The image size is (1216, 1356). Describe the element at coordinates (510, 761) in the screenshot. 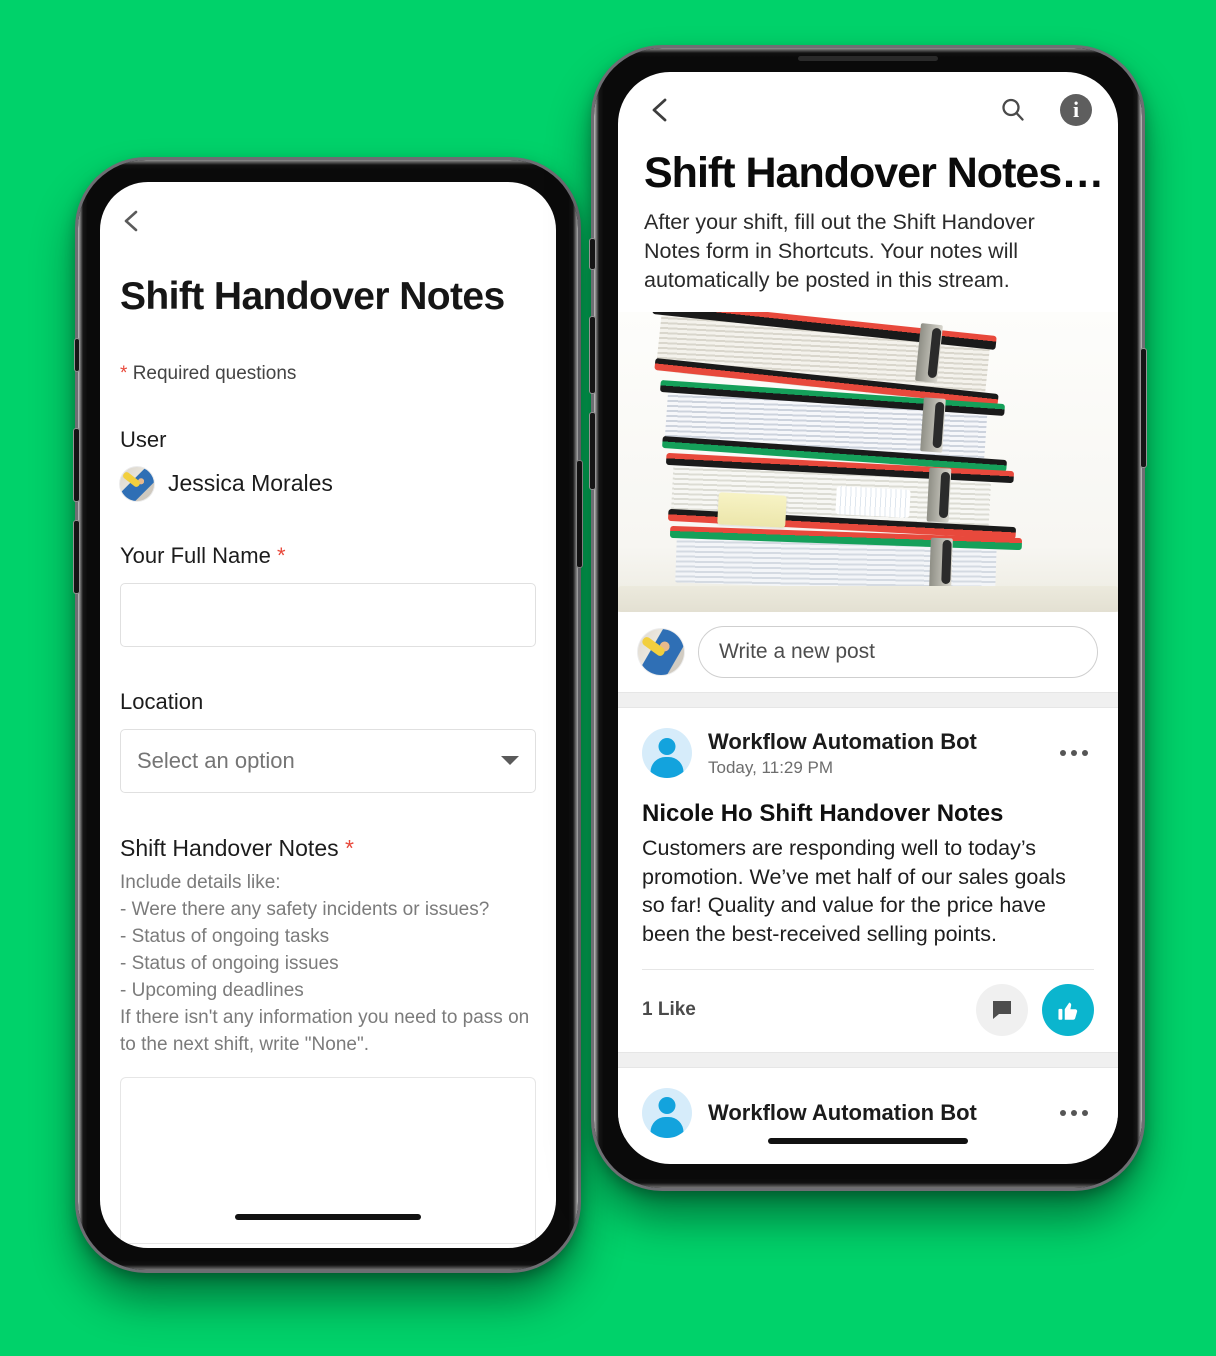

I see `caret-down-icon` at that location.